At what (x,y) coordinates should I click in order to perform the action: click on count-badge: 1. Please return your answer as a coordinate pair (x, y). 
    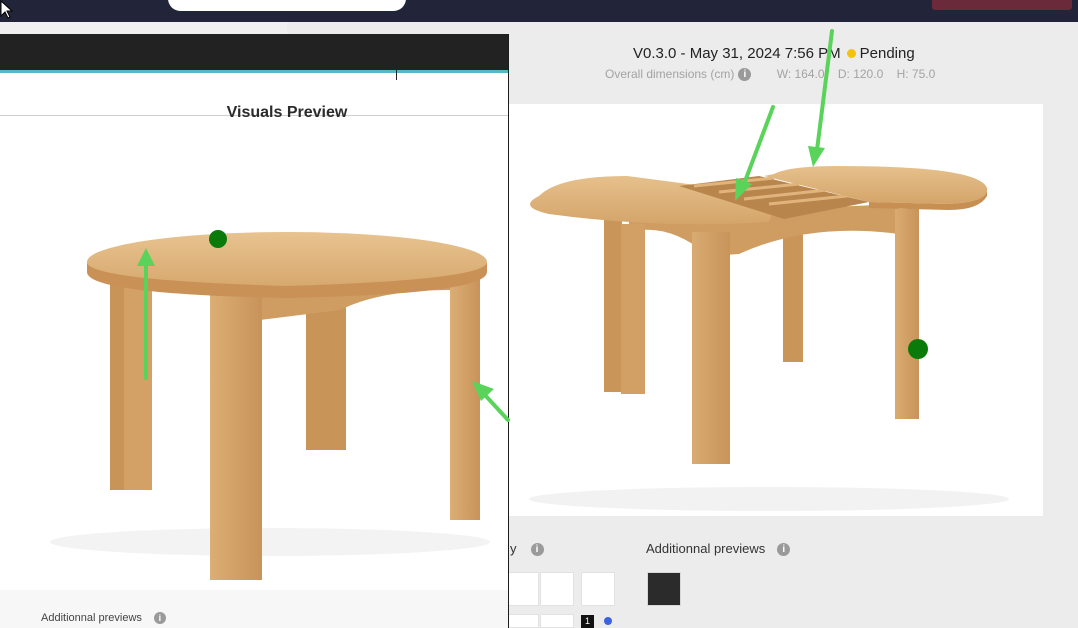
    Looking at the image, I should click on (587, 621).